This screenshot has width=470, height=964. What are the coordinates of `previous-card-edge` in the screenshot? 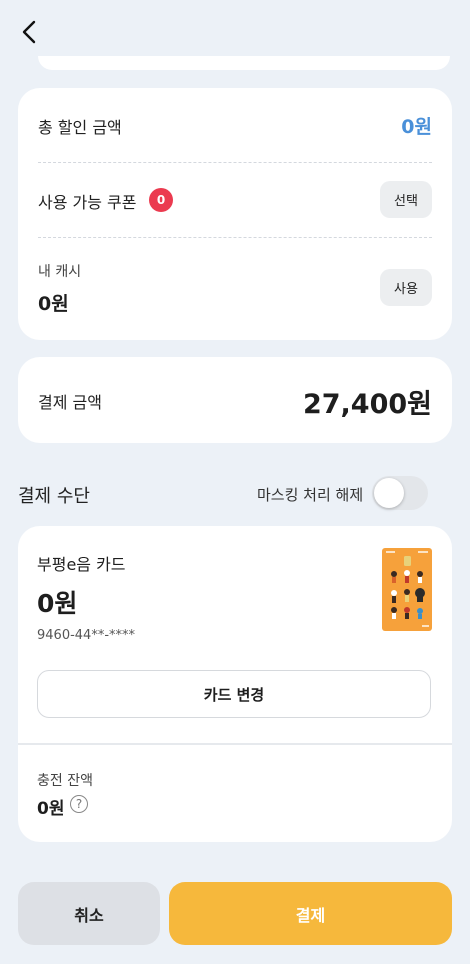 It's located at (244, 63).